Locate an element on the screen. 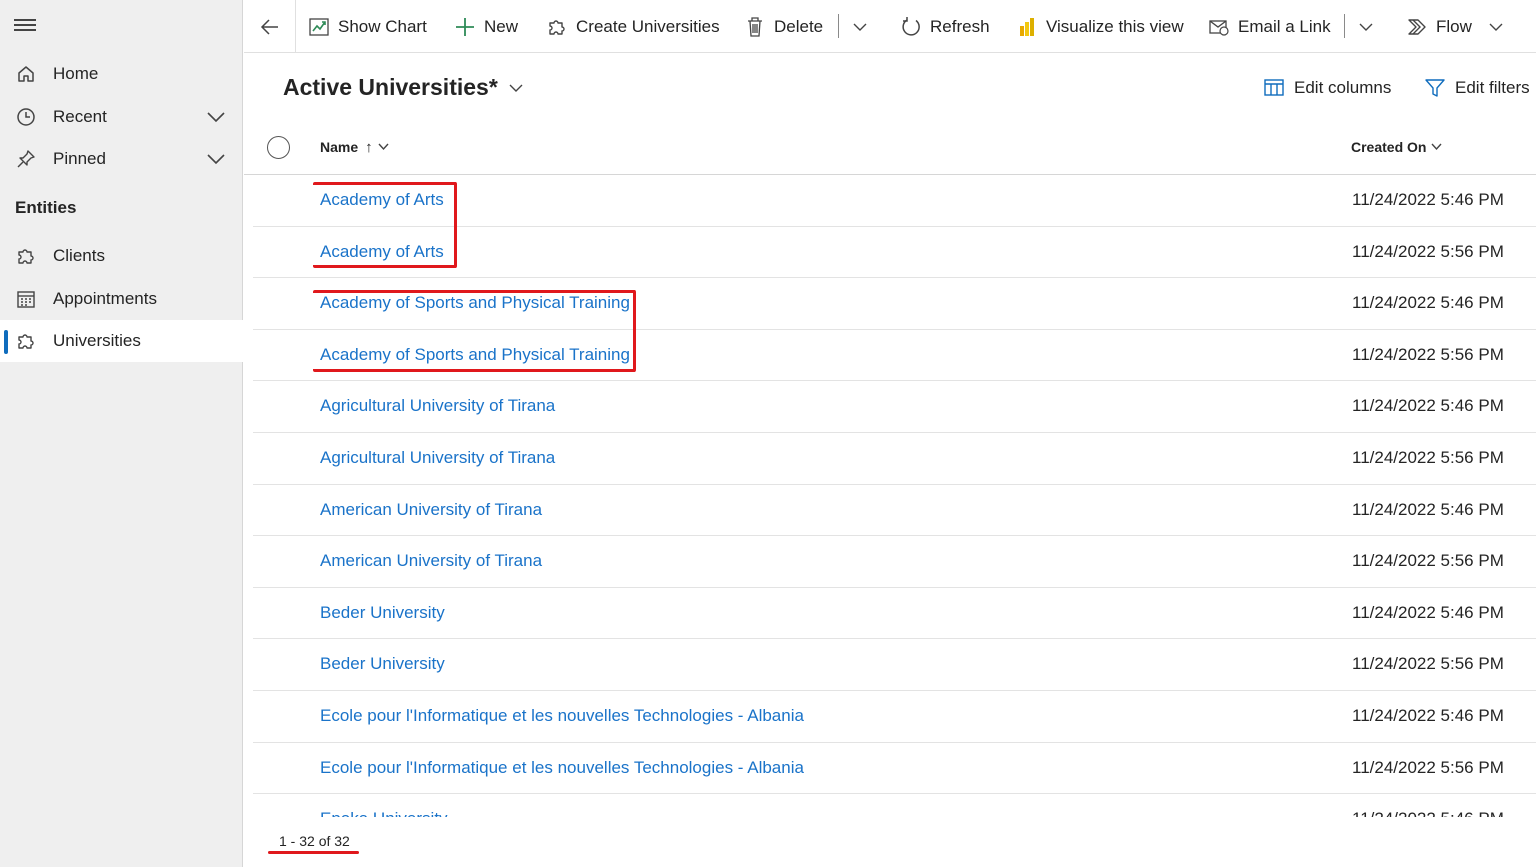 This screenshot has width=1536, height=867. sidebar-item-universities: Universities is located at coordinates (121, 341).